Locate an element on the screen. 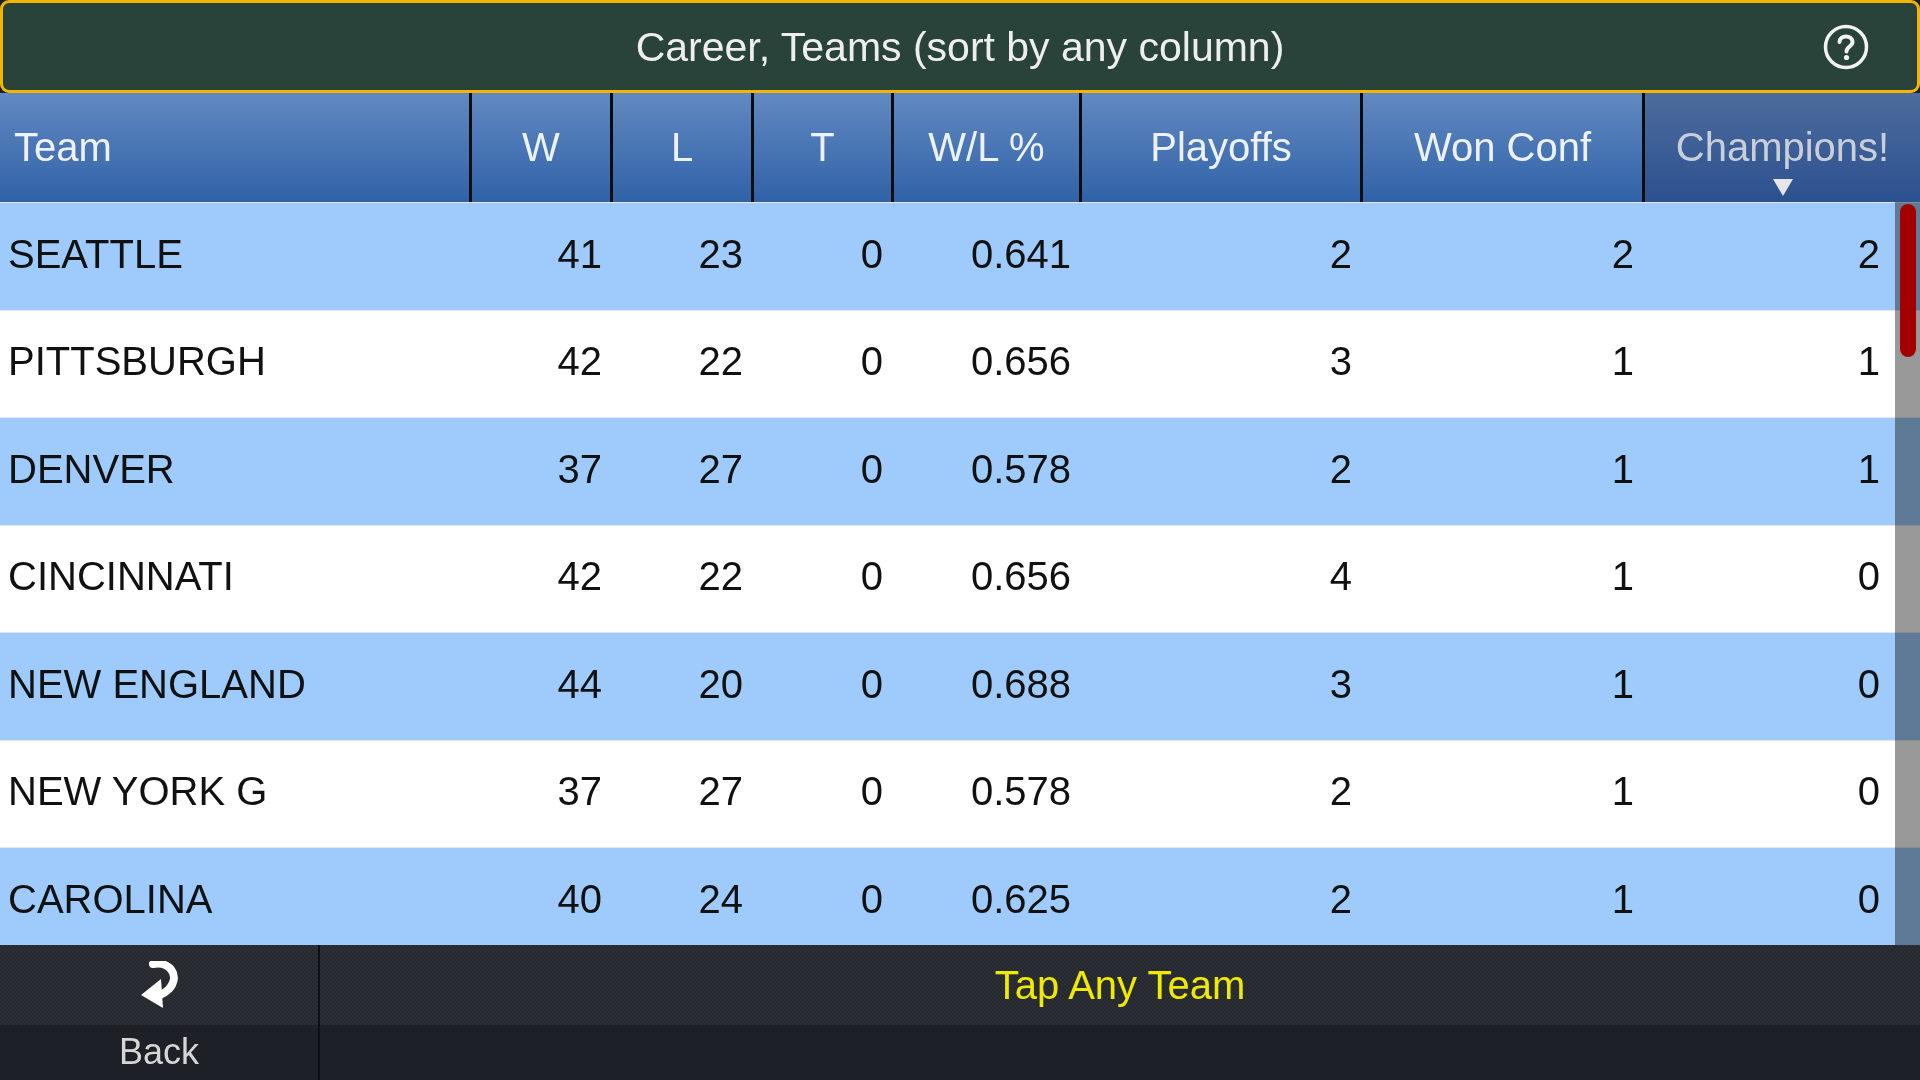 The image size is (1920, 1080). scrollbar-thumb is located at coordinates (1908, 280).